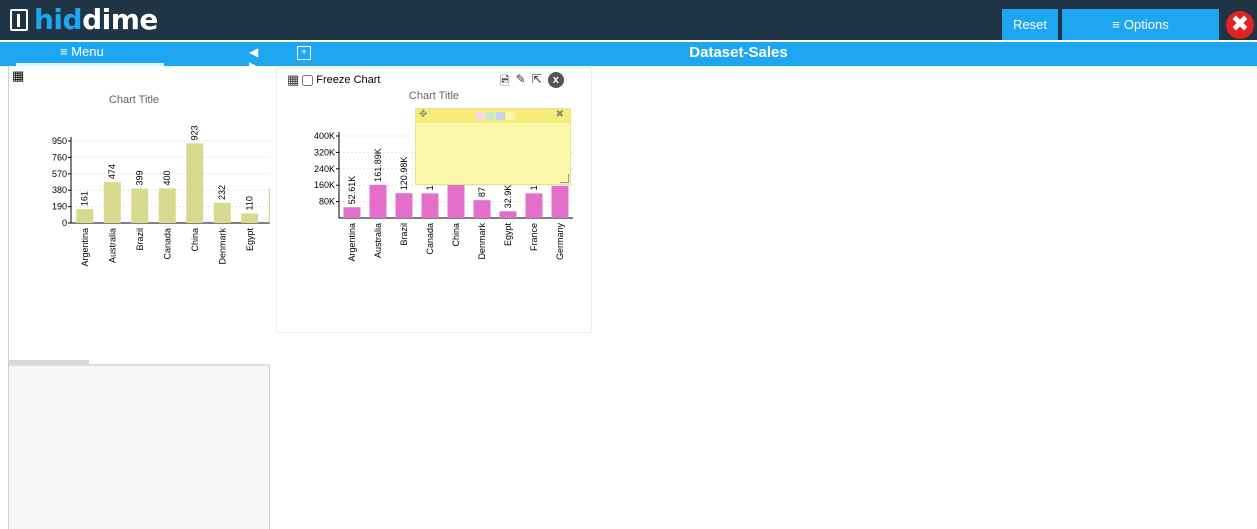  What do you see at coordinates (1146, 24) in the screenshot?
I see `options-label: Options` at bounding box center [1146, 24].